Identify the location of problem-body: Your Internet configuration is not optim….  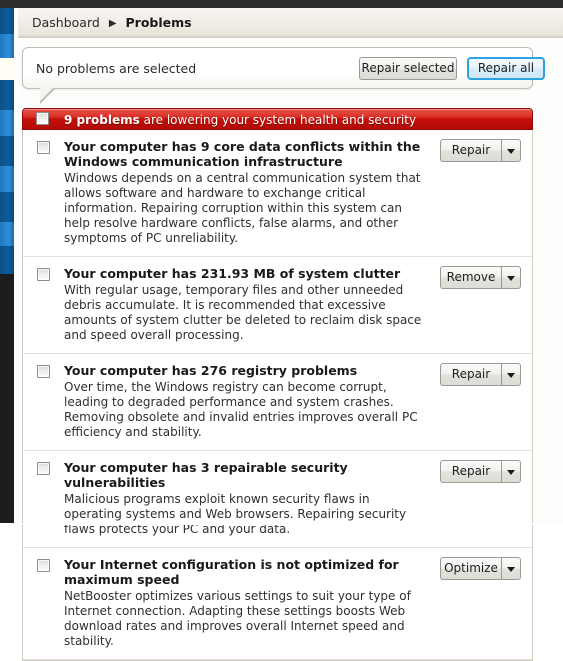
(245, 603).